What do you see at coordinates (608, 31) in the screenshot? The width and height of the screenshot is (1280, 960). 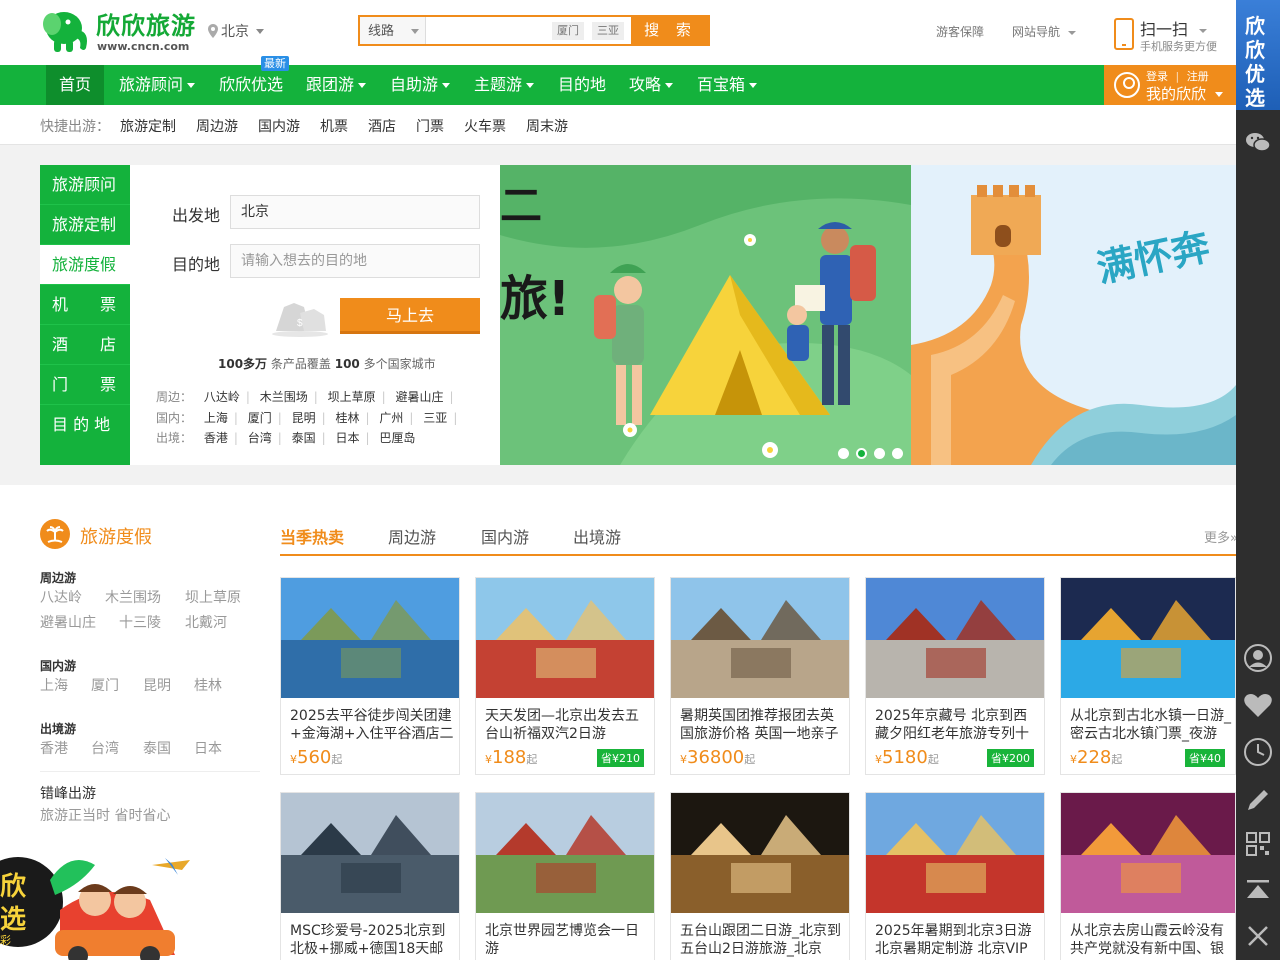 I see `search-tag: 三亚` at bounding box center [608, 31].